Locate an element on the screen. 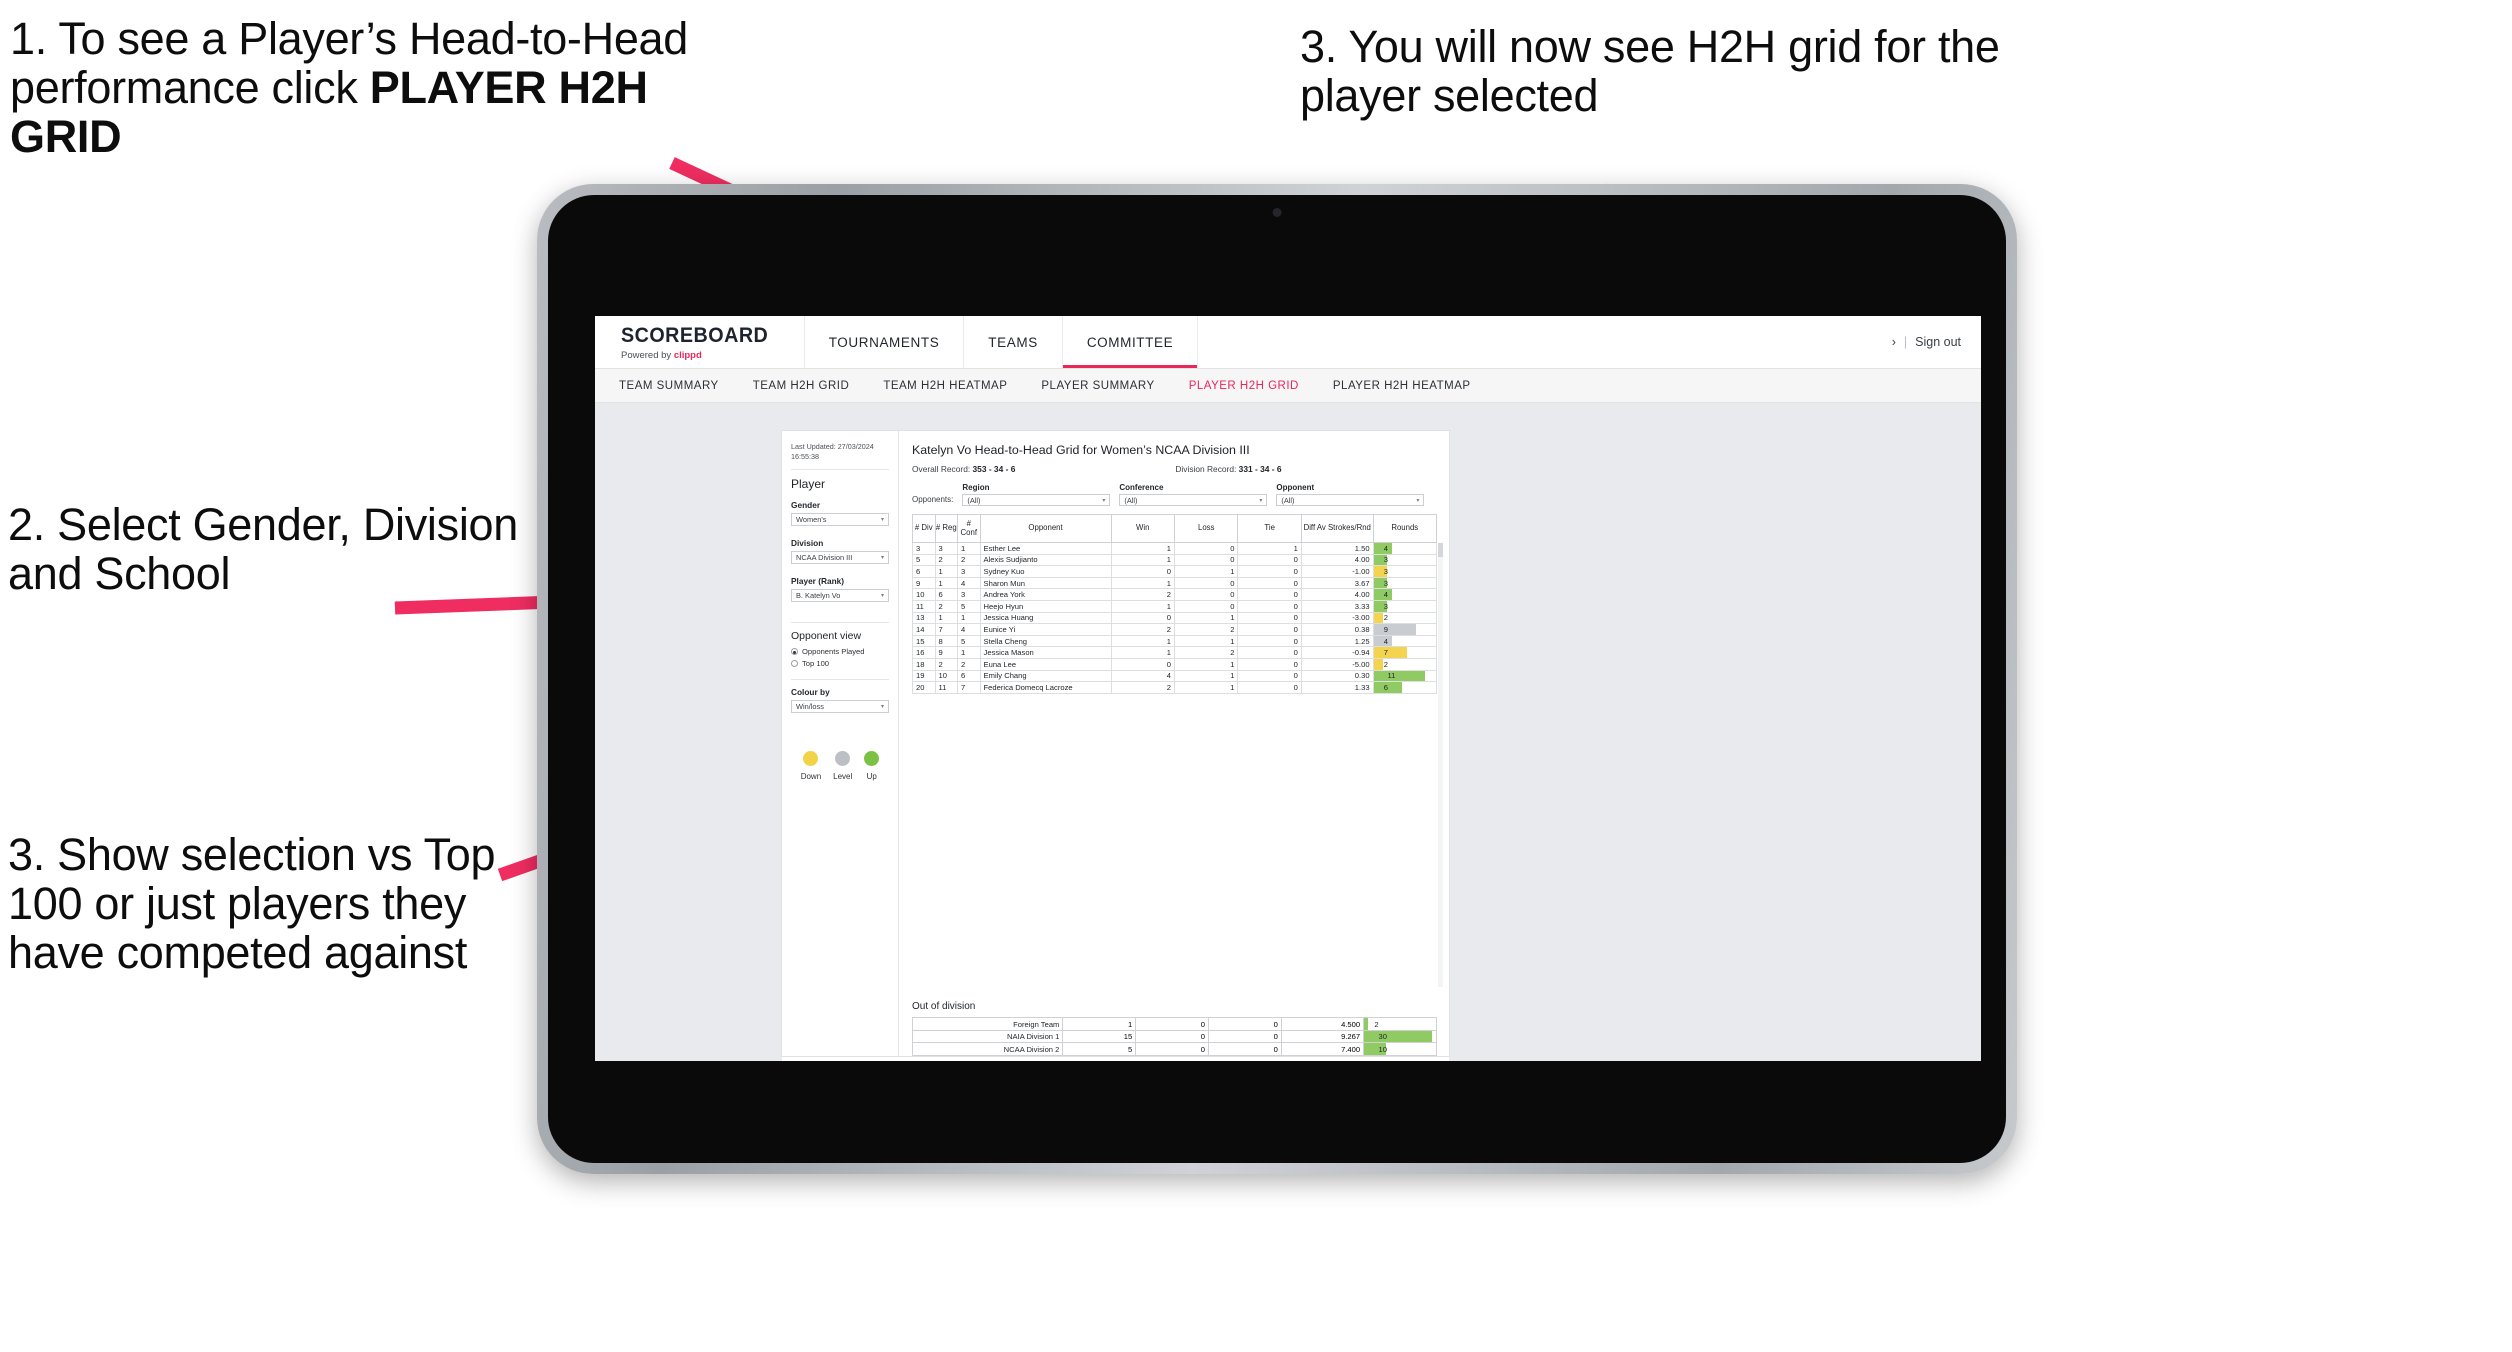 The width and height of the screenshot is (2512, 1352). cell-diff: 0.30 is located at coordinates (1337, 676).